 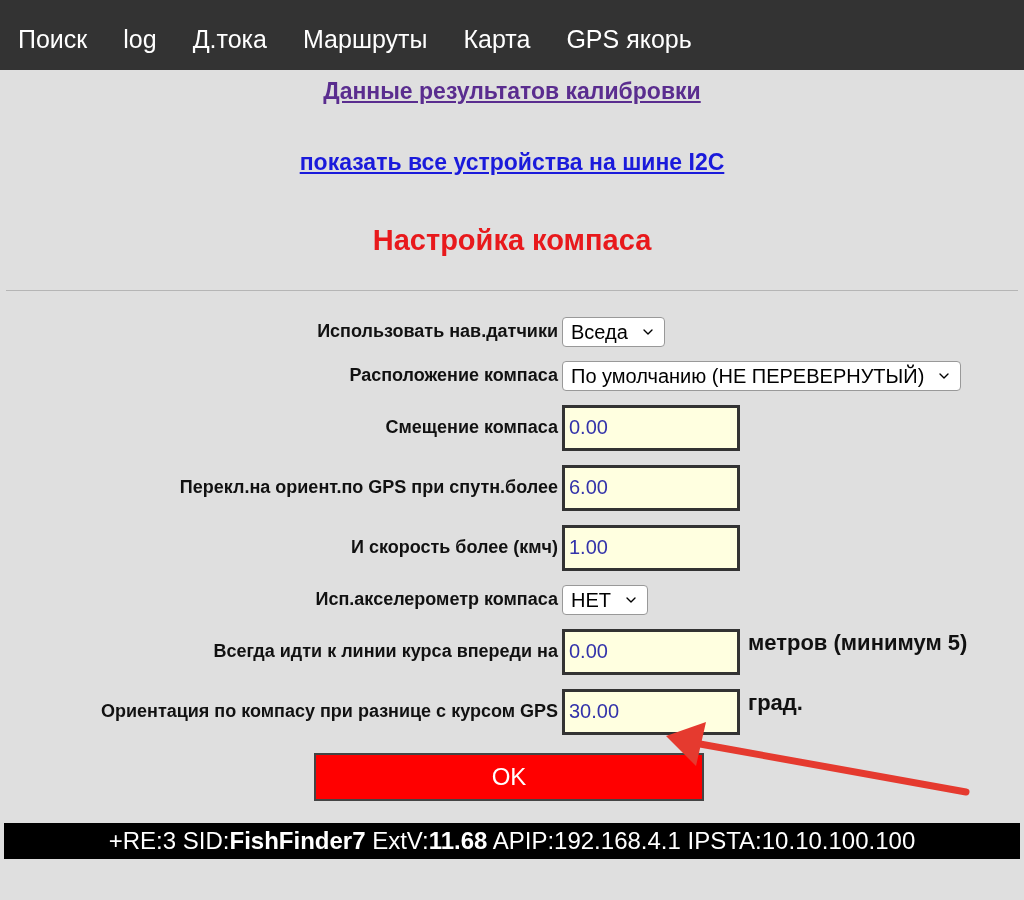 What do you see at coordinates (436, 599) in the screenshot?
I see `field-label: Исп.акселерометр компаса` at bounding box center [436, 599].